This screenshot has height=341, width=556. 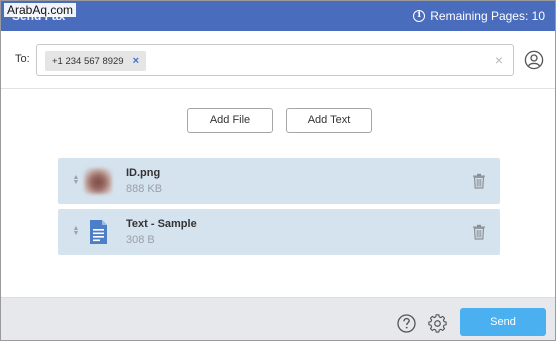 I want to click on clear-input-icon: ×, so click(x=499, y=60).